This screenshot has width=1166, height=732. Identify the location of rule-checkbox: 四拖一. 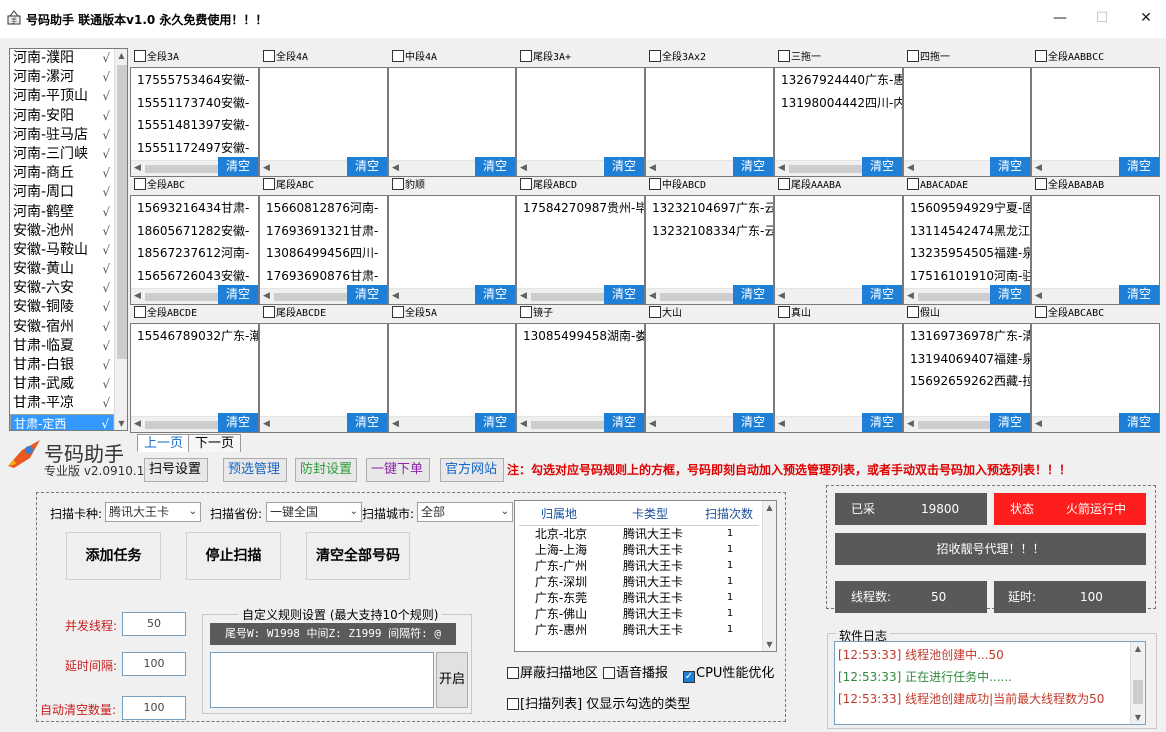
(928, 57).